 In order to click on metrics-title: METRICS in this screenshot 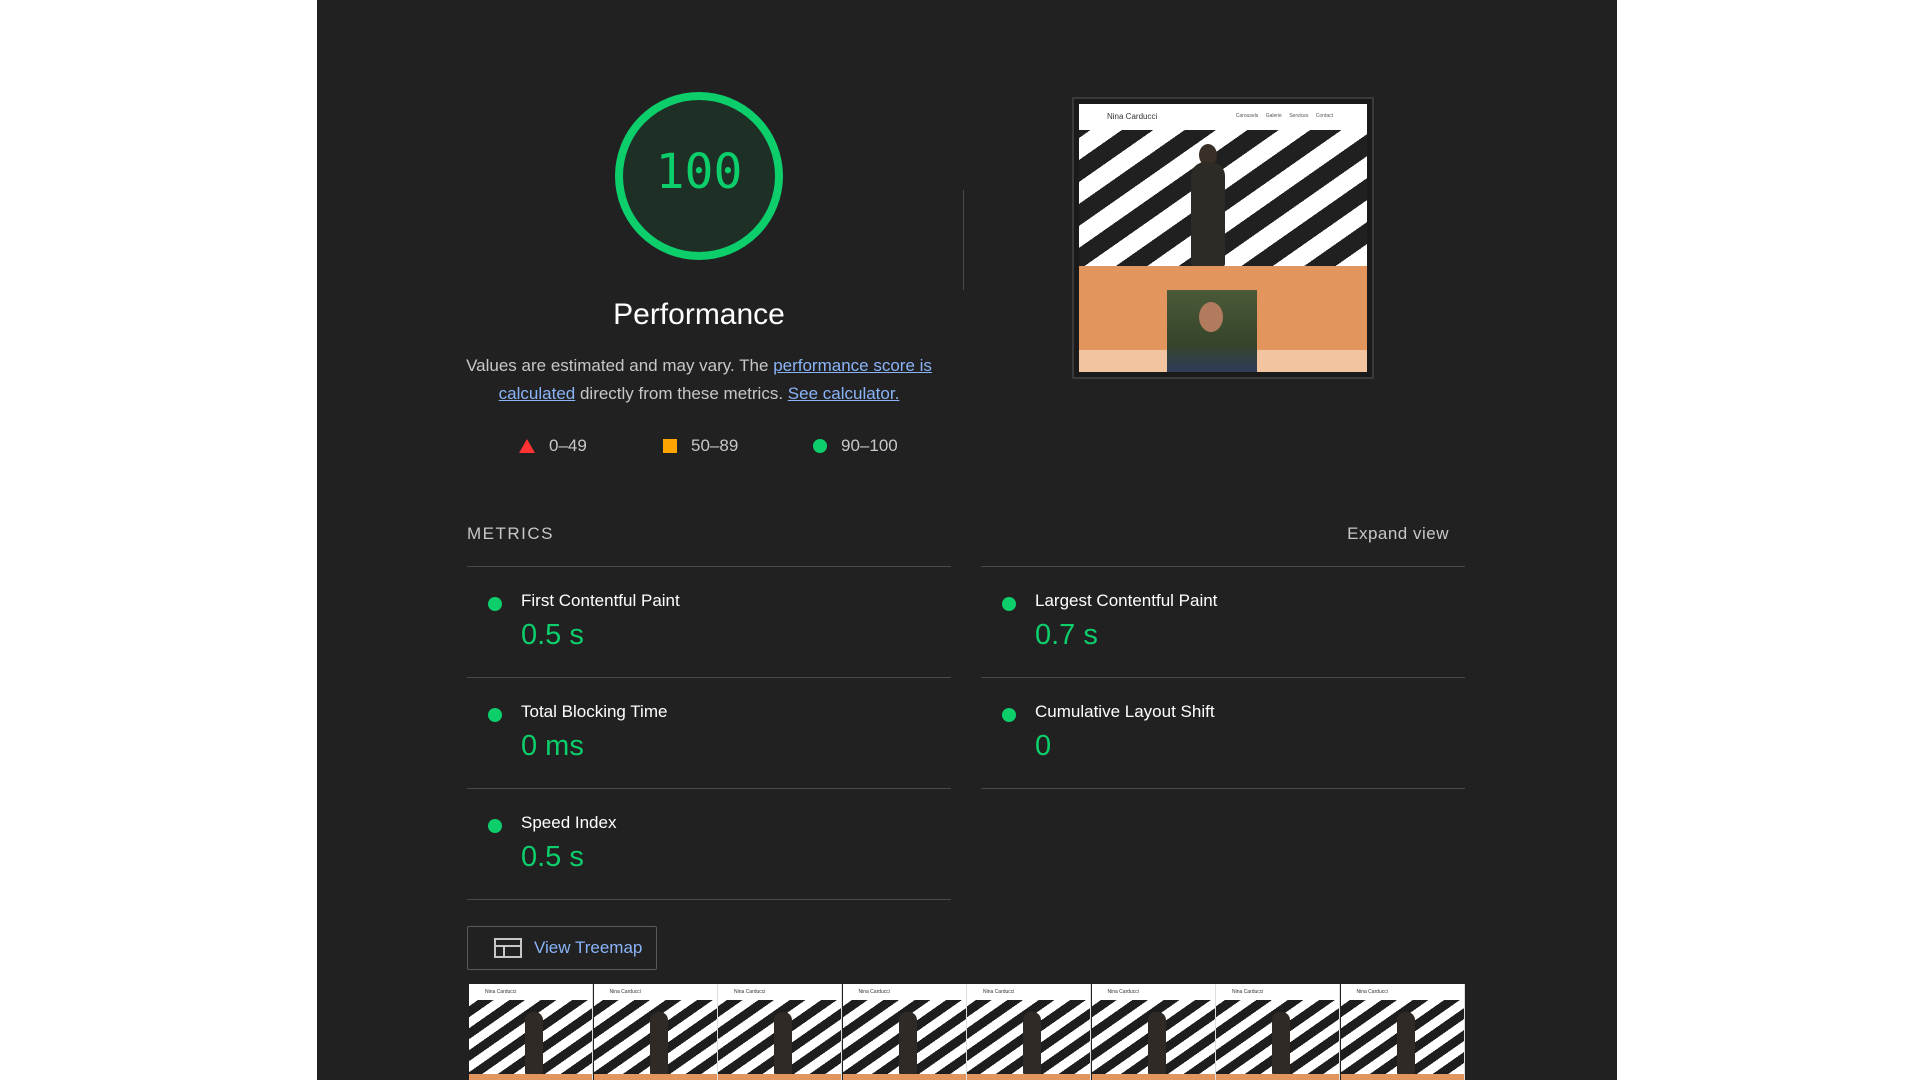, I will do `click(510, 533)`.